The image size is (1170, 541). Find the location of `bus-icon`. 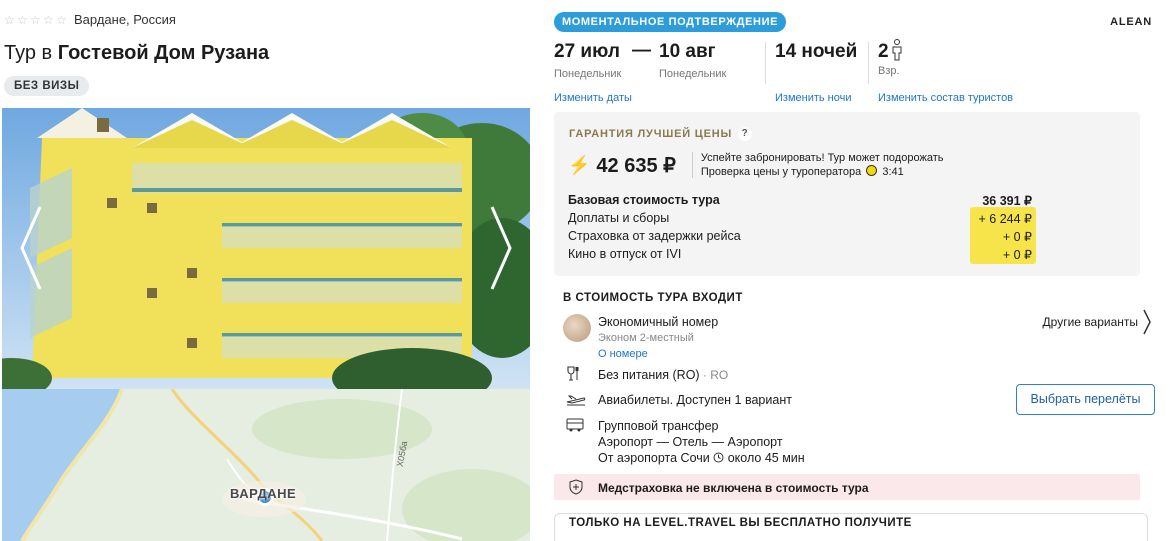

bus-icon is located at coordinates (575, 425).